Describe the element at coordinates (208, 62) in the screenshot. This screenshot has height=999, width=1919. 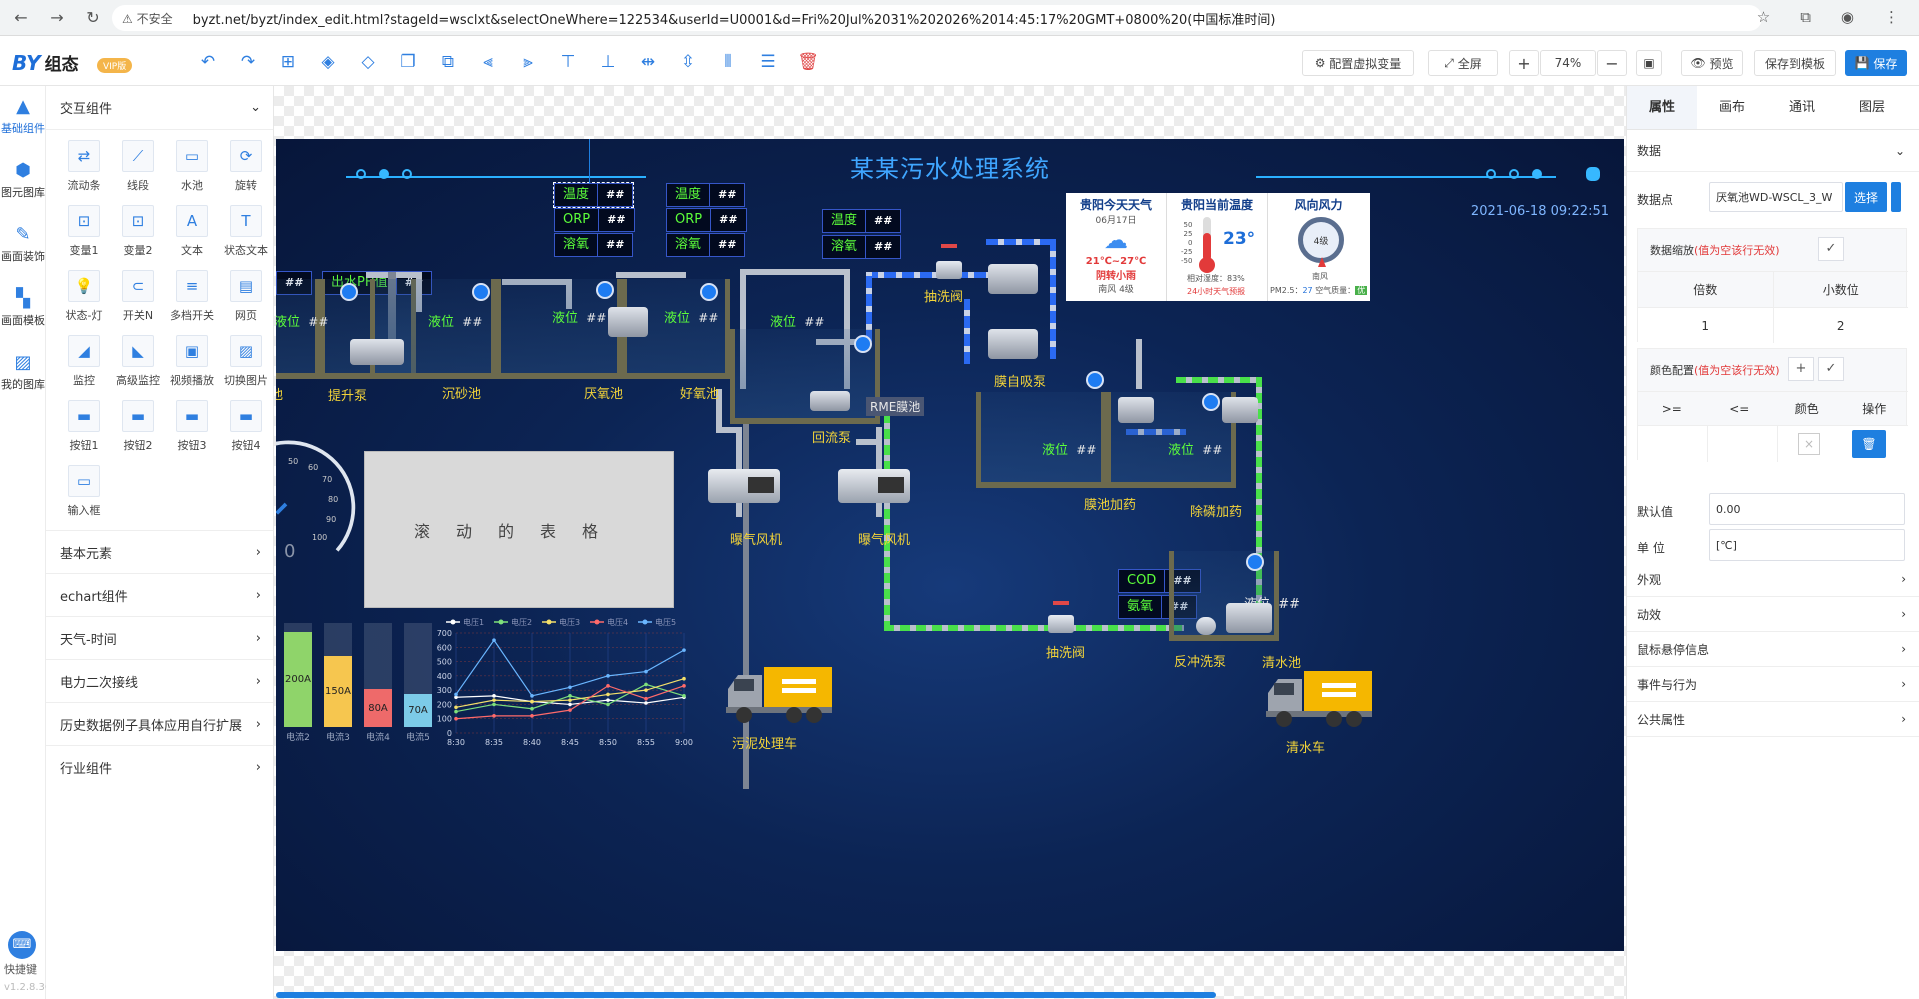
I see `undo-icon: ↶` at that location.